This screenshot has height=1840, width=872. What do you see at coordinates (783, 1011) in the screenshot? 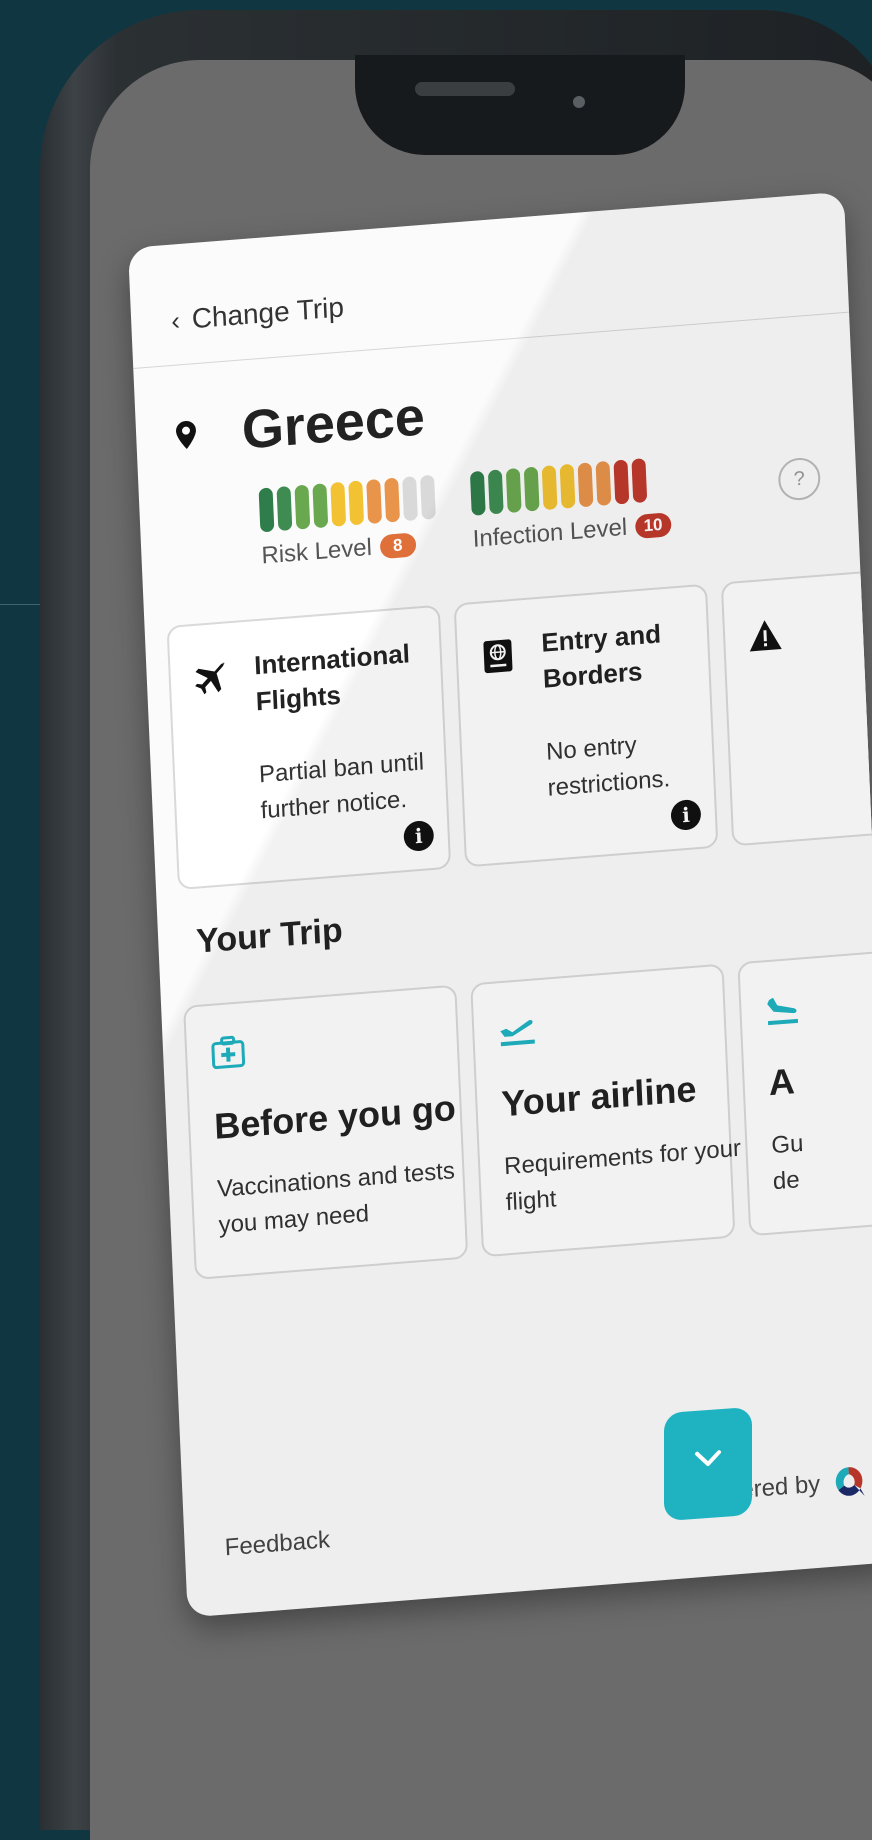
I see `arrival-icon` at bounding box center [783, 1011].